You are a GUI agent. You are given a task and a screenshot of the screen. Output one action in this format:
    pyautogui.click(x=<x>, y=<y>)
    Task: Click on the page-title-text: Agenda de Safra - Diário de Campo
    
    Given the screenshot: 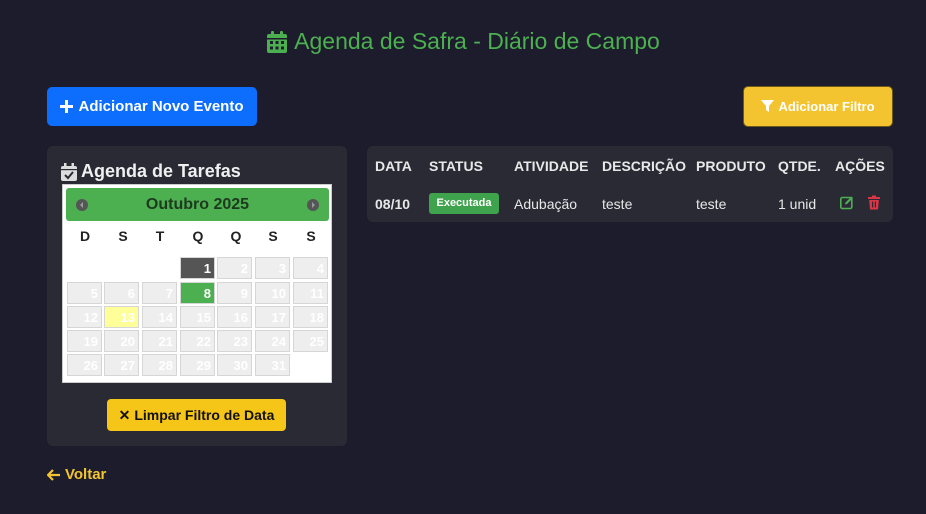 What is the action you would take?
    pyautogui.click(x=477, y=41)
    